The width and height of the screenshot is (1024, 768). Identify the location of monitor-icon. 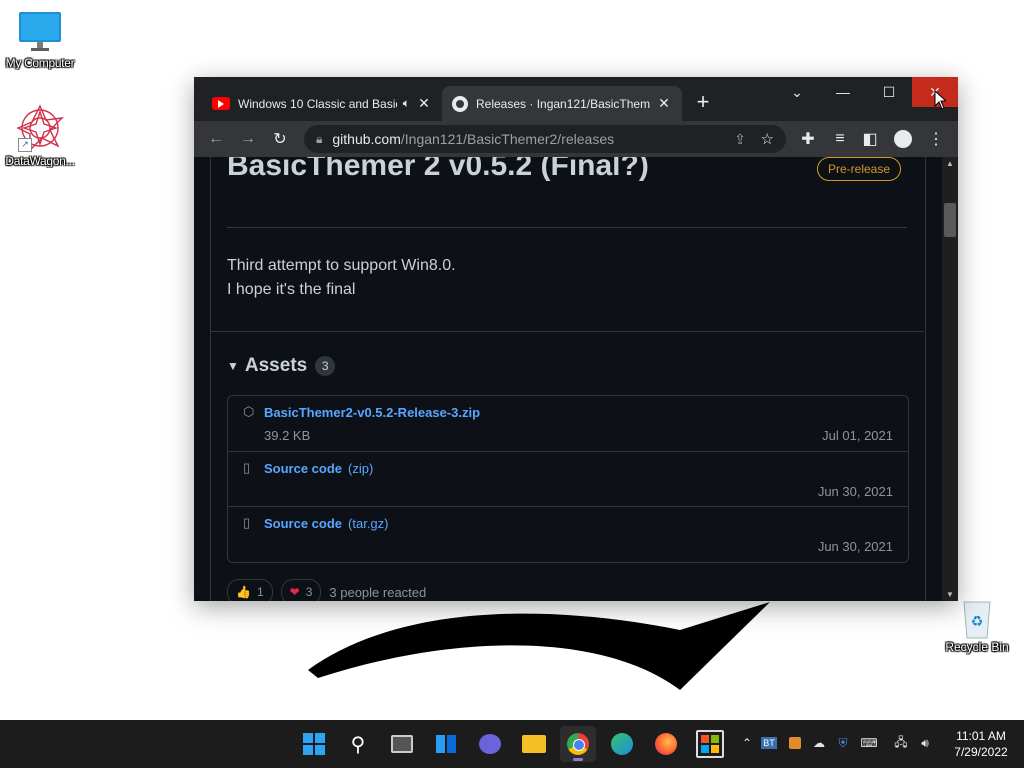
(40, 33).